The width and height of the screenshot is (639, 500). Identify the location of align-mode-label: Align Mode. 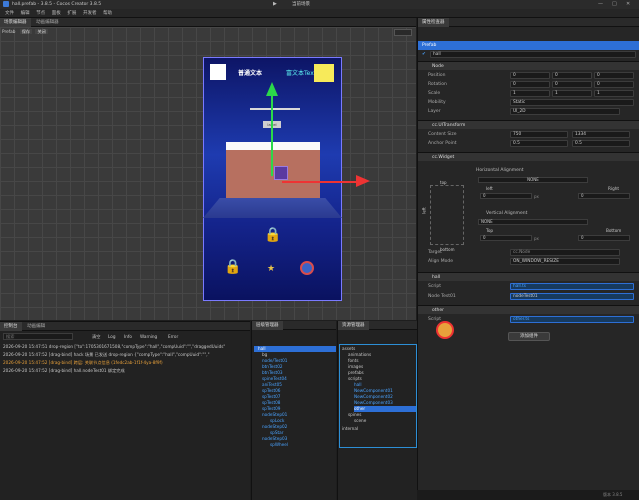
(440, 261).